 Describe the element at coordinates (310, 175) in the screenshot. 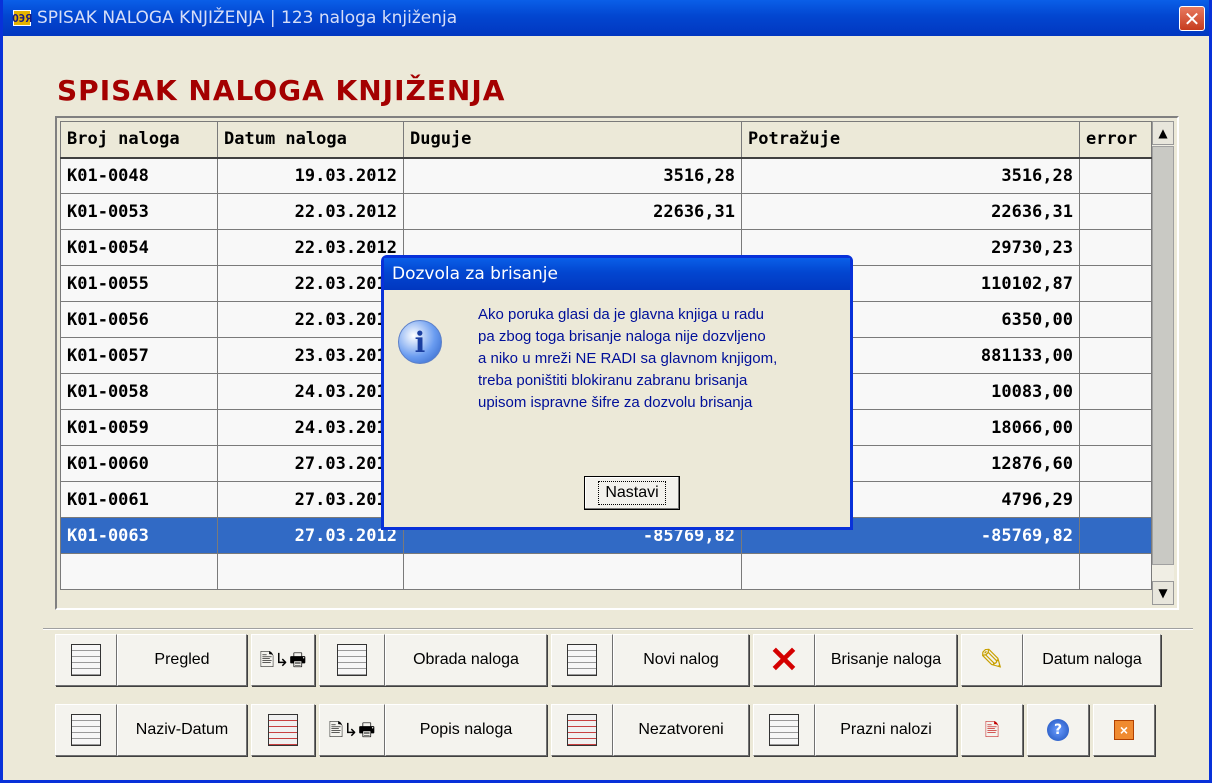

I see `datum-naloga-cell: 19.03.2012` at that location.